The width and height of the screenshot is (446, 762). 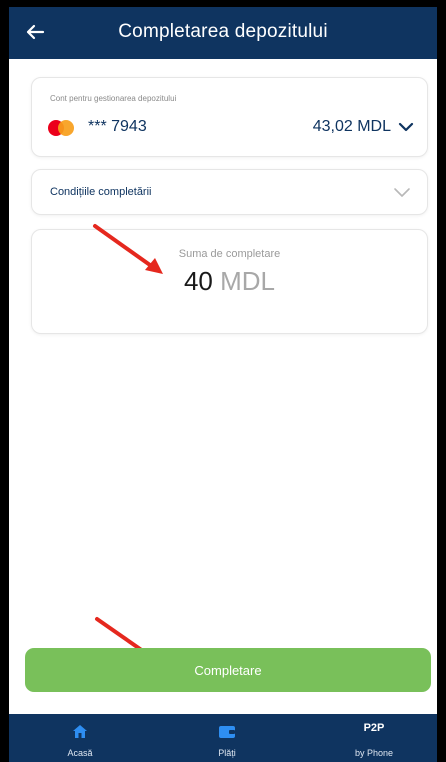 I want to click on conditions-label: Condițiile completării, so click(x=101, y=192).